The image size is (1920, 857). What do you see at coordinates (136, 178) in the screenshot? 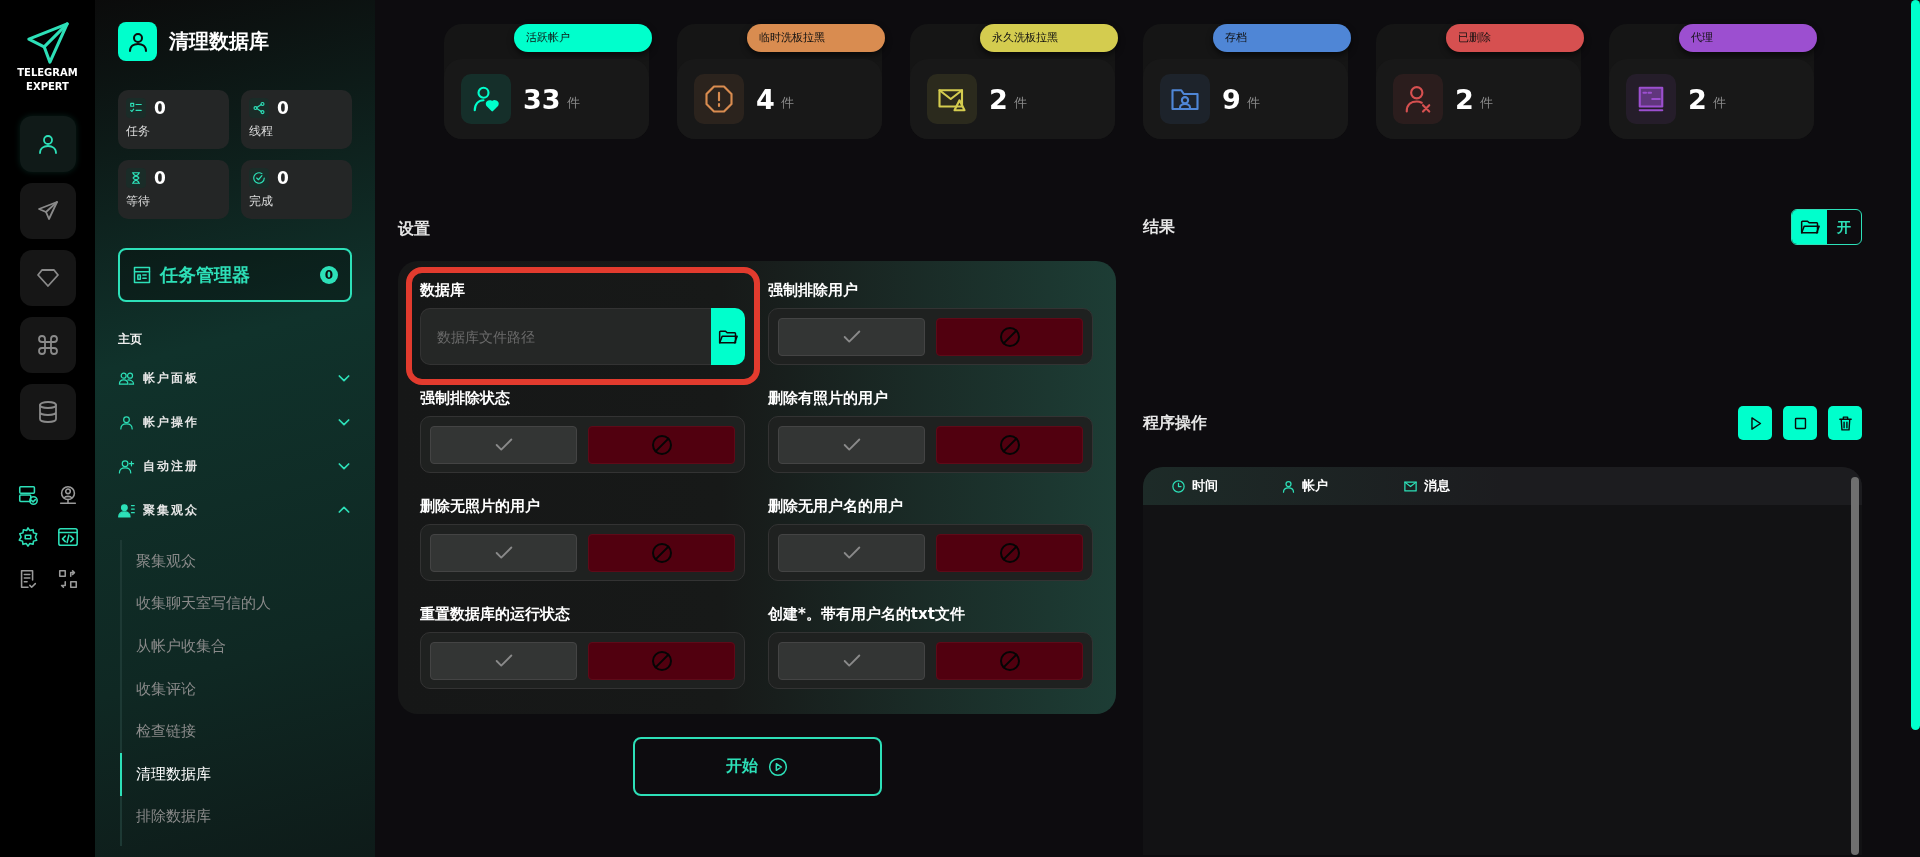
I see `hourglass-icon` at bounding box center [136, 178].